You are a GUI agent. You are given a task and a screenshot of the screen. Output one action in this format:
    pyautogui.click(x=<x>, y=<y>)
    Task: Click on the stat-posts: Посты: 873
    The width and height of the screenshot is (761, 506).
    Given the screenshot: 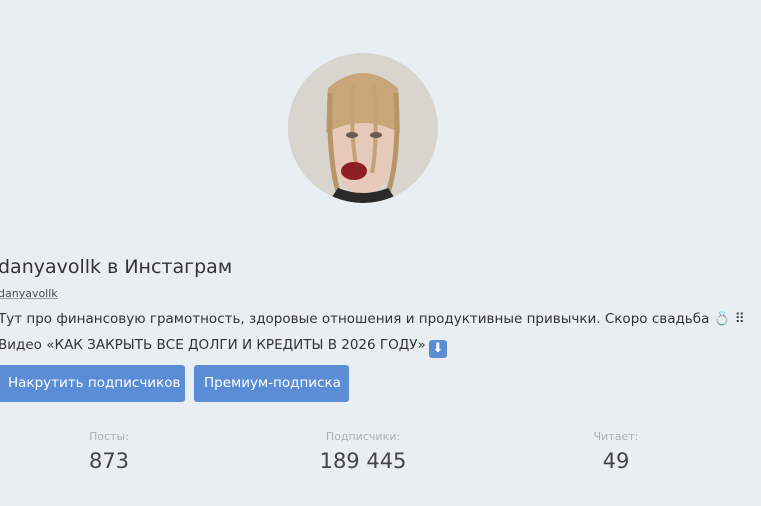 What is the action you would take?
    pyautogui.click(x=109, y=451)
    